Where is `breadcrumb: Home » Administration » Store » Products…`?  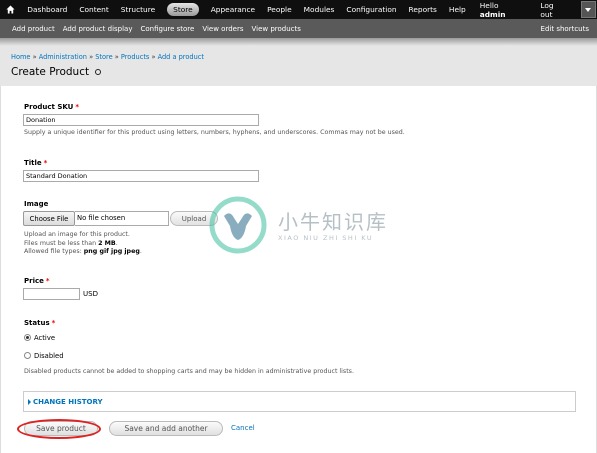
breadcrumb: Home » Administration » Store » Products… is located at coordinates (107, 57).